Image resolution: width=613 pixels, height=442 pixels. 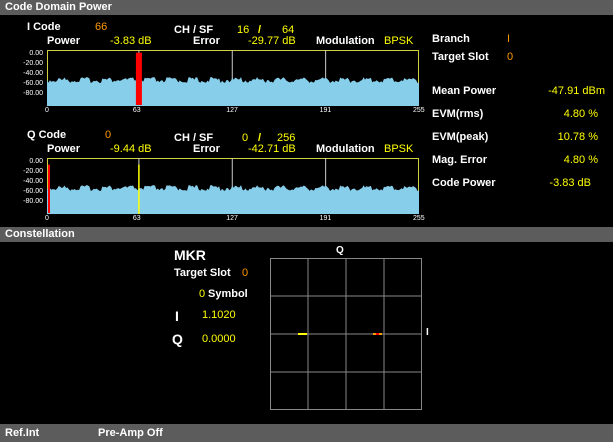 I want to click on mkr-i-value: 1.1020, so click(x=219, y=315).